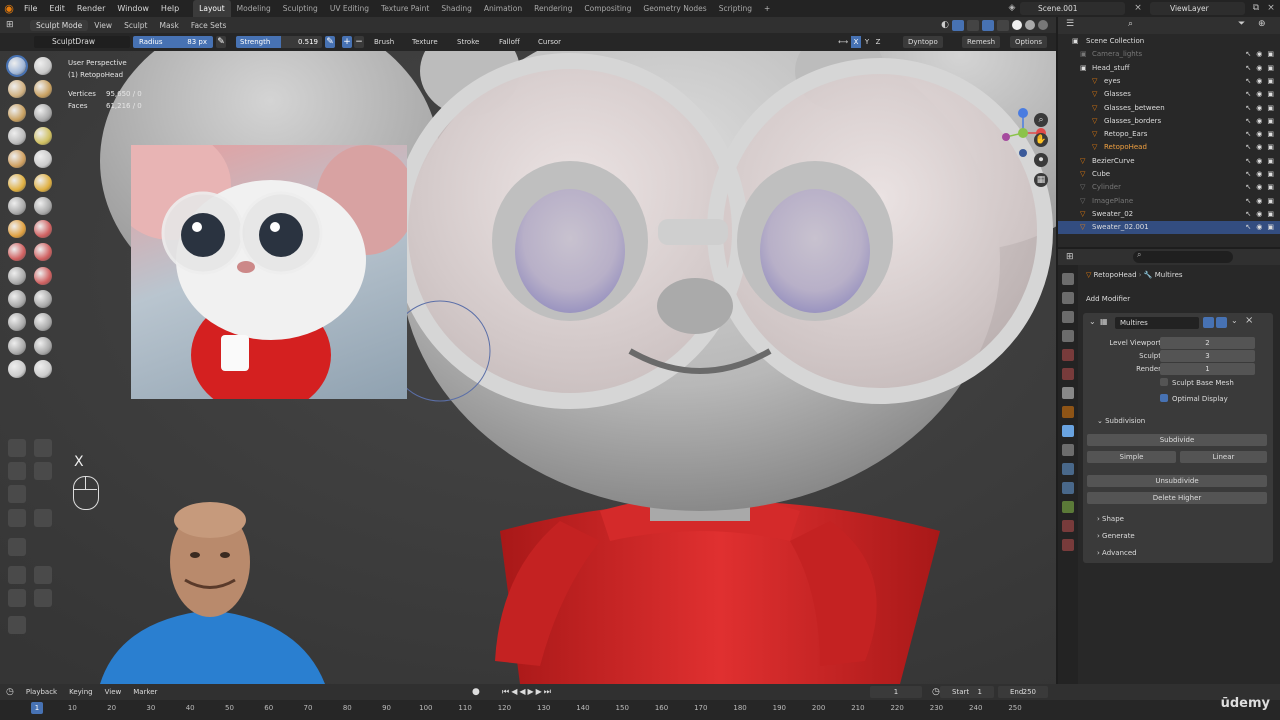 This screenshot has width=1280, height=720. What do you see at coordinates (1169, 134) in the screenshot?
I see `outliner-row-retopo-ears: ▽ Retopo_Ears ↖ ◉ ▣` at bounding box center [1169, 134].